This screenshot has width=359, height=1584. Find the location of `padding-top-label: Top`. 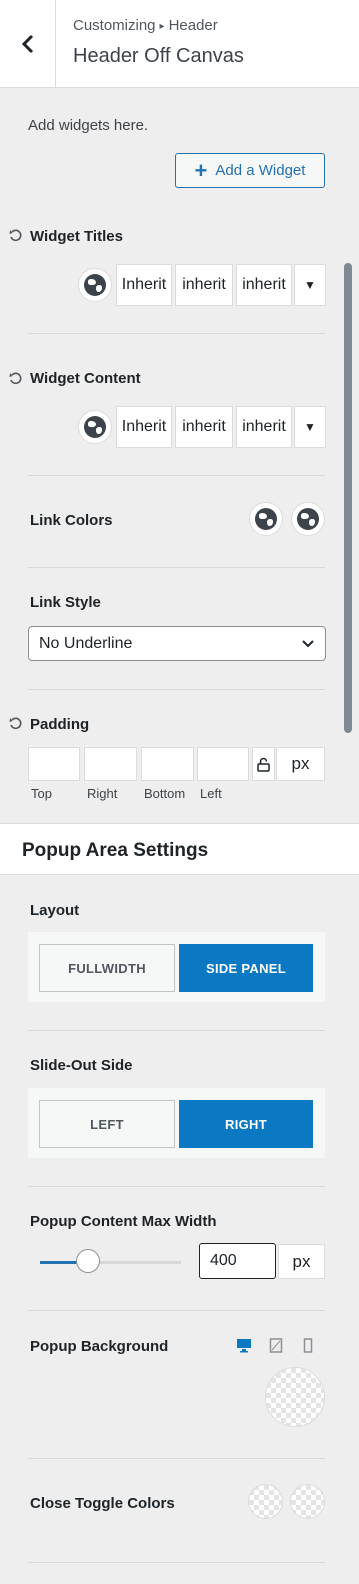

padding-top-label: Top is located at coordinates (41, 793).